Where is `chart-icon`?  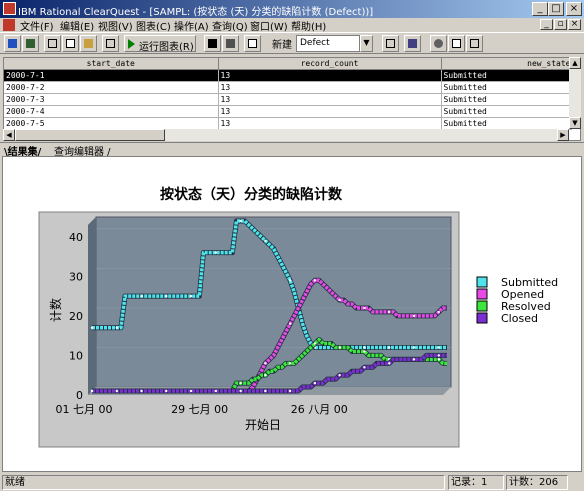
chart-icon is located at coordinates (12, 43).